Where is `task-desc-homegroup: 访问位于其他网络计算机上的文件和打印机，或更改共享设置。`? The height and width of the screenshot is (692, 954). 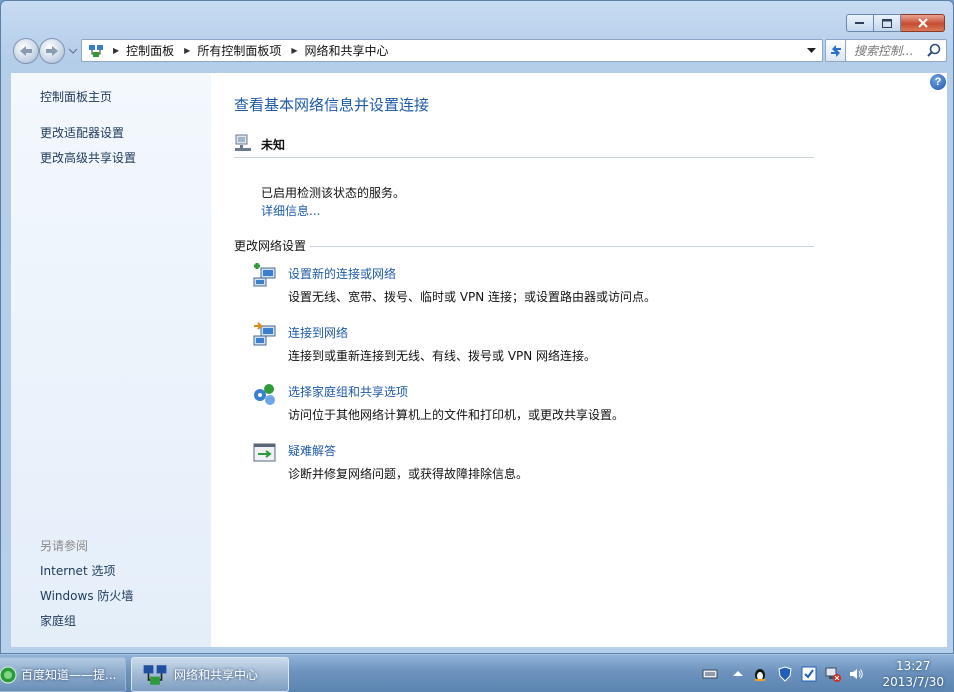
task-desc-homegroup: 访问位于其他网络计算机上的文件和打印机，或更改共享设置。 is located at coordinates (456, 415).